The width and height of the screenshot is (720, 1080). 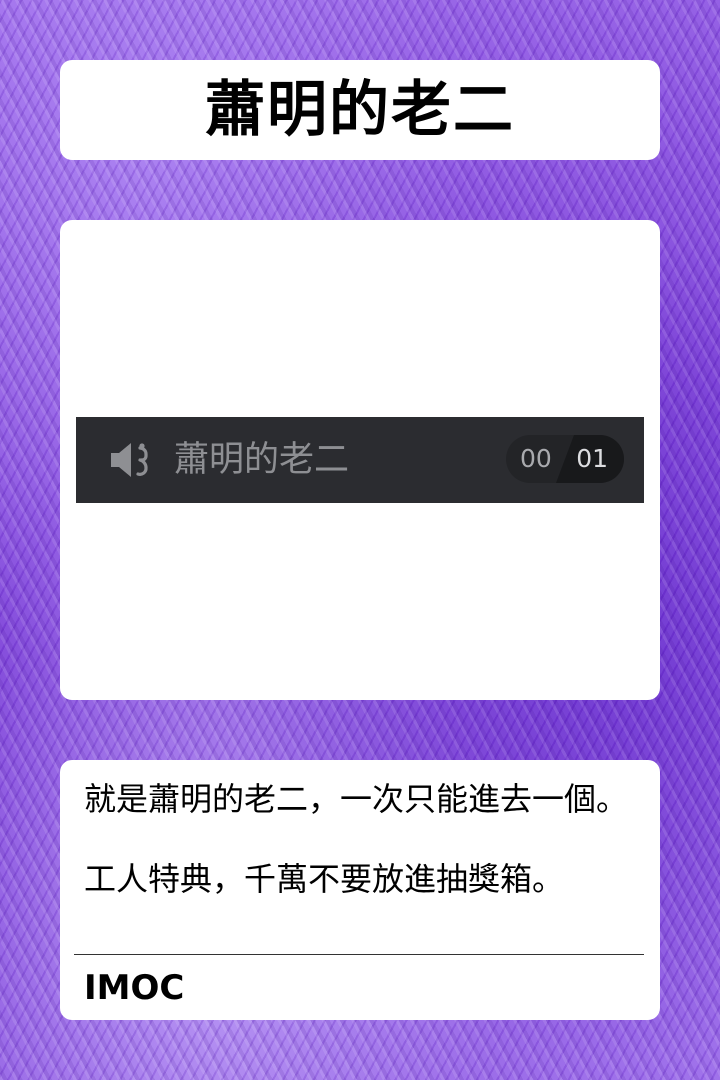 What do you see at coordinates (262, 460) in the screenshot?
I see `track-name: 蕭明的老二` at bounding box center [262, 460].